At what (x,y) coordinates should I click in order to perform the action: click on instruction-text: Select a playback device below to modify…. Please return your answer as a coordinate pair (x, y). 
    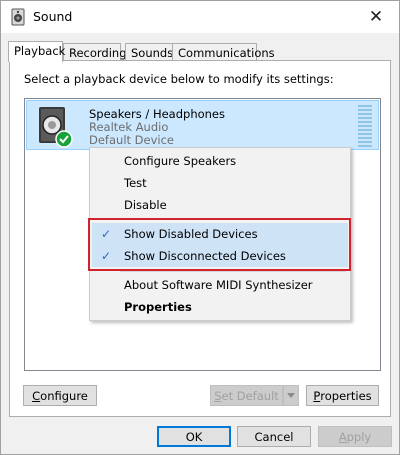
    Looking at the image, I should click on (179, 79).